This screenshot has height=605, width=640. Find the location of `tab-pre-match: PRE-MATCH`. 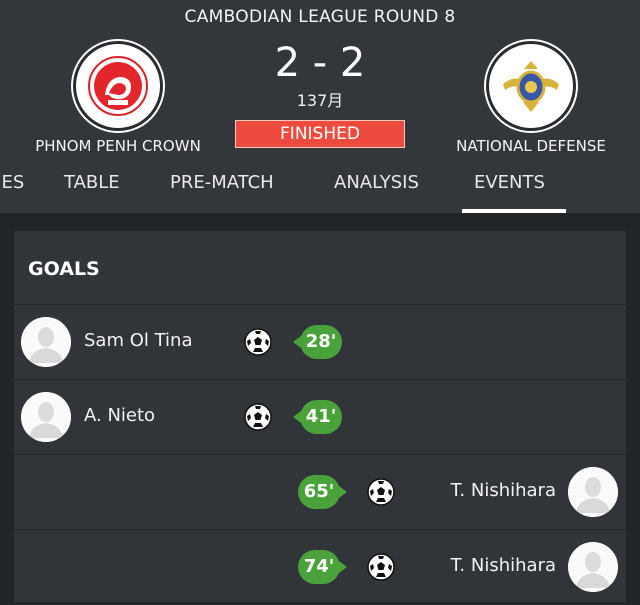

tab-pre-match: PRE-MATCH is located at coordinates (252, 190).